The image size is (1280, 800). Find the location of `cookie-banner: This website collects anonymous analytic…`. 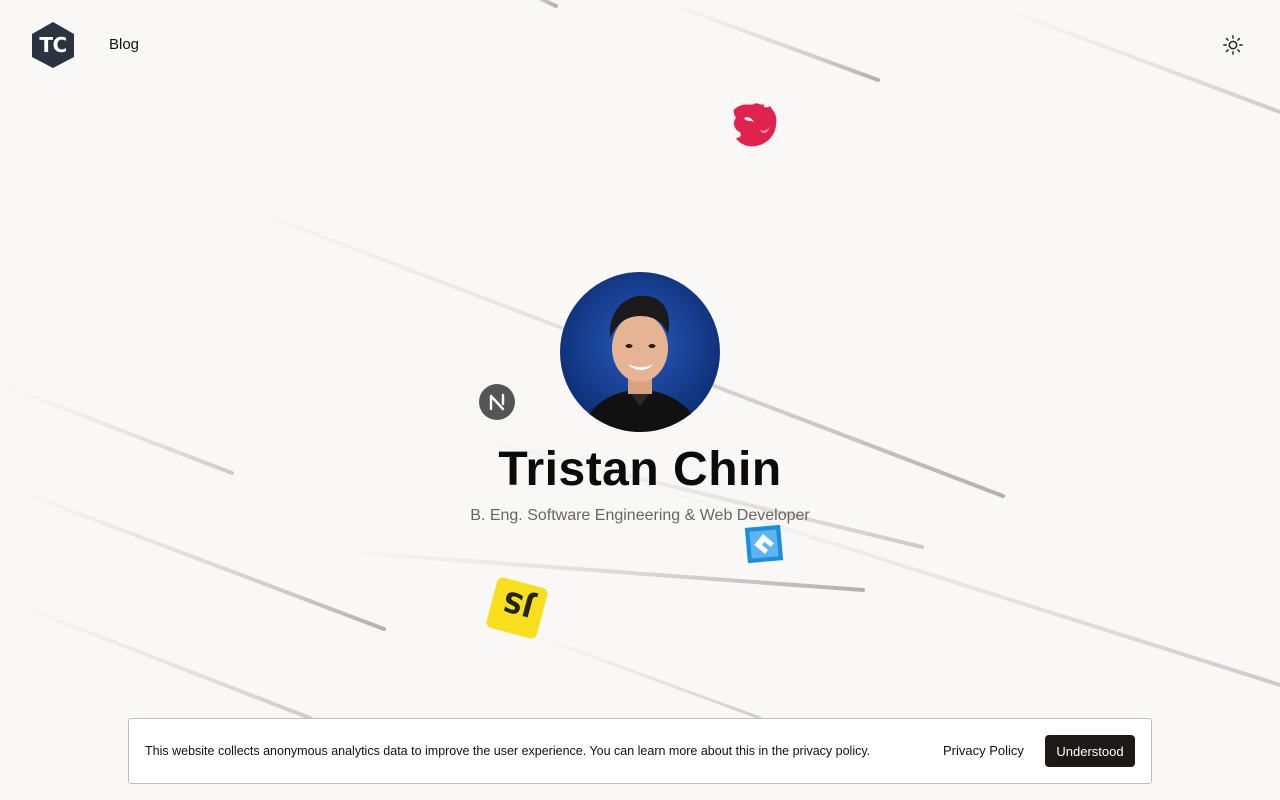

cookie-banner: This website collects anonymous analytic… is located at coordinates (640, 751).